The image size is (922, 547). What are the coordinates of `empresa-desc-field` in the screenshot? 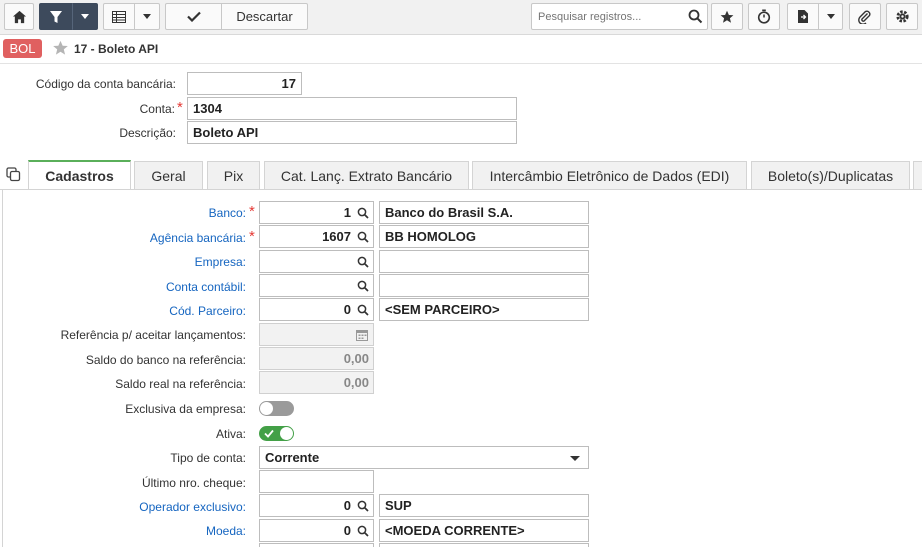 It's located at (484, 261).